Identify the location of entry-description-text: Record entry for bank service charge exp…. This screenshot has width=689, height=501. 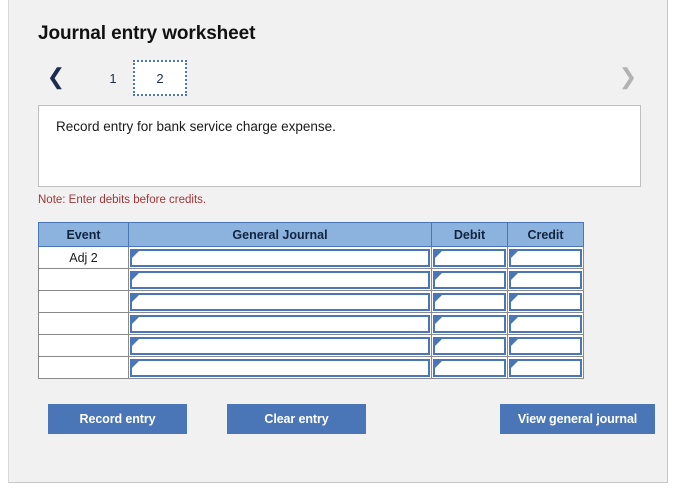
(196, 126).